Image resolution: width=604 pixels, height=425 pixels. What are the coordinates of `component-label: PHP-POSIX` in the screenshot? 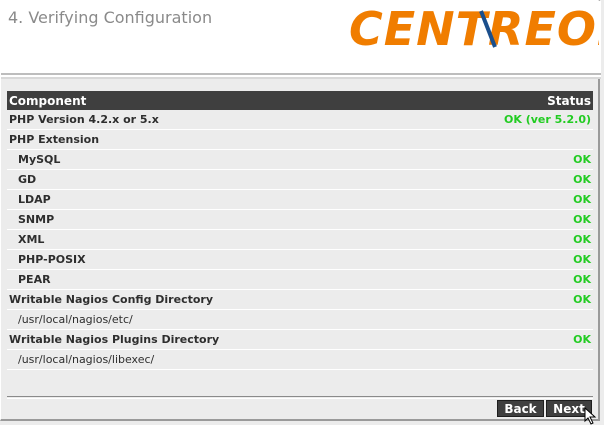 It's located at (213, 259).